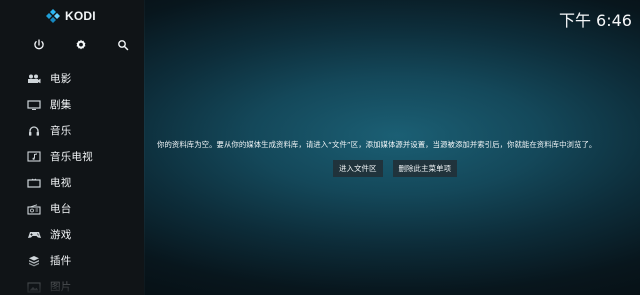 The width and height of the screenshot is (640, 295). I want to click on headphones-icon, so click(34, 131).